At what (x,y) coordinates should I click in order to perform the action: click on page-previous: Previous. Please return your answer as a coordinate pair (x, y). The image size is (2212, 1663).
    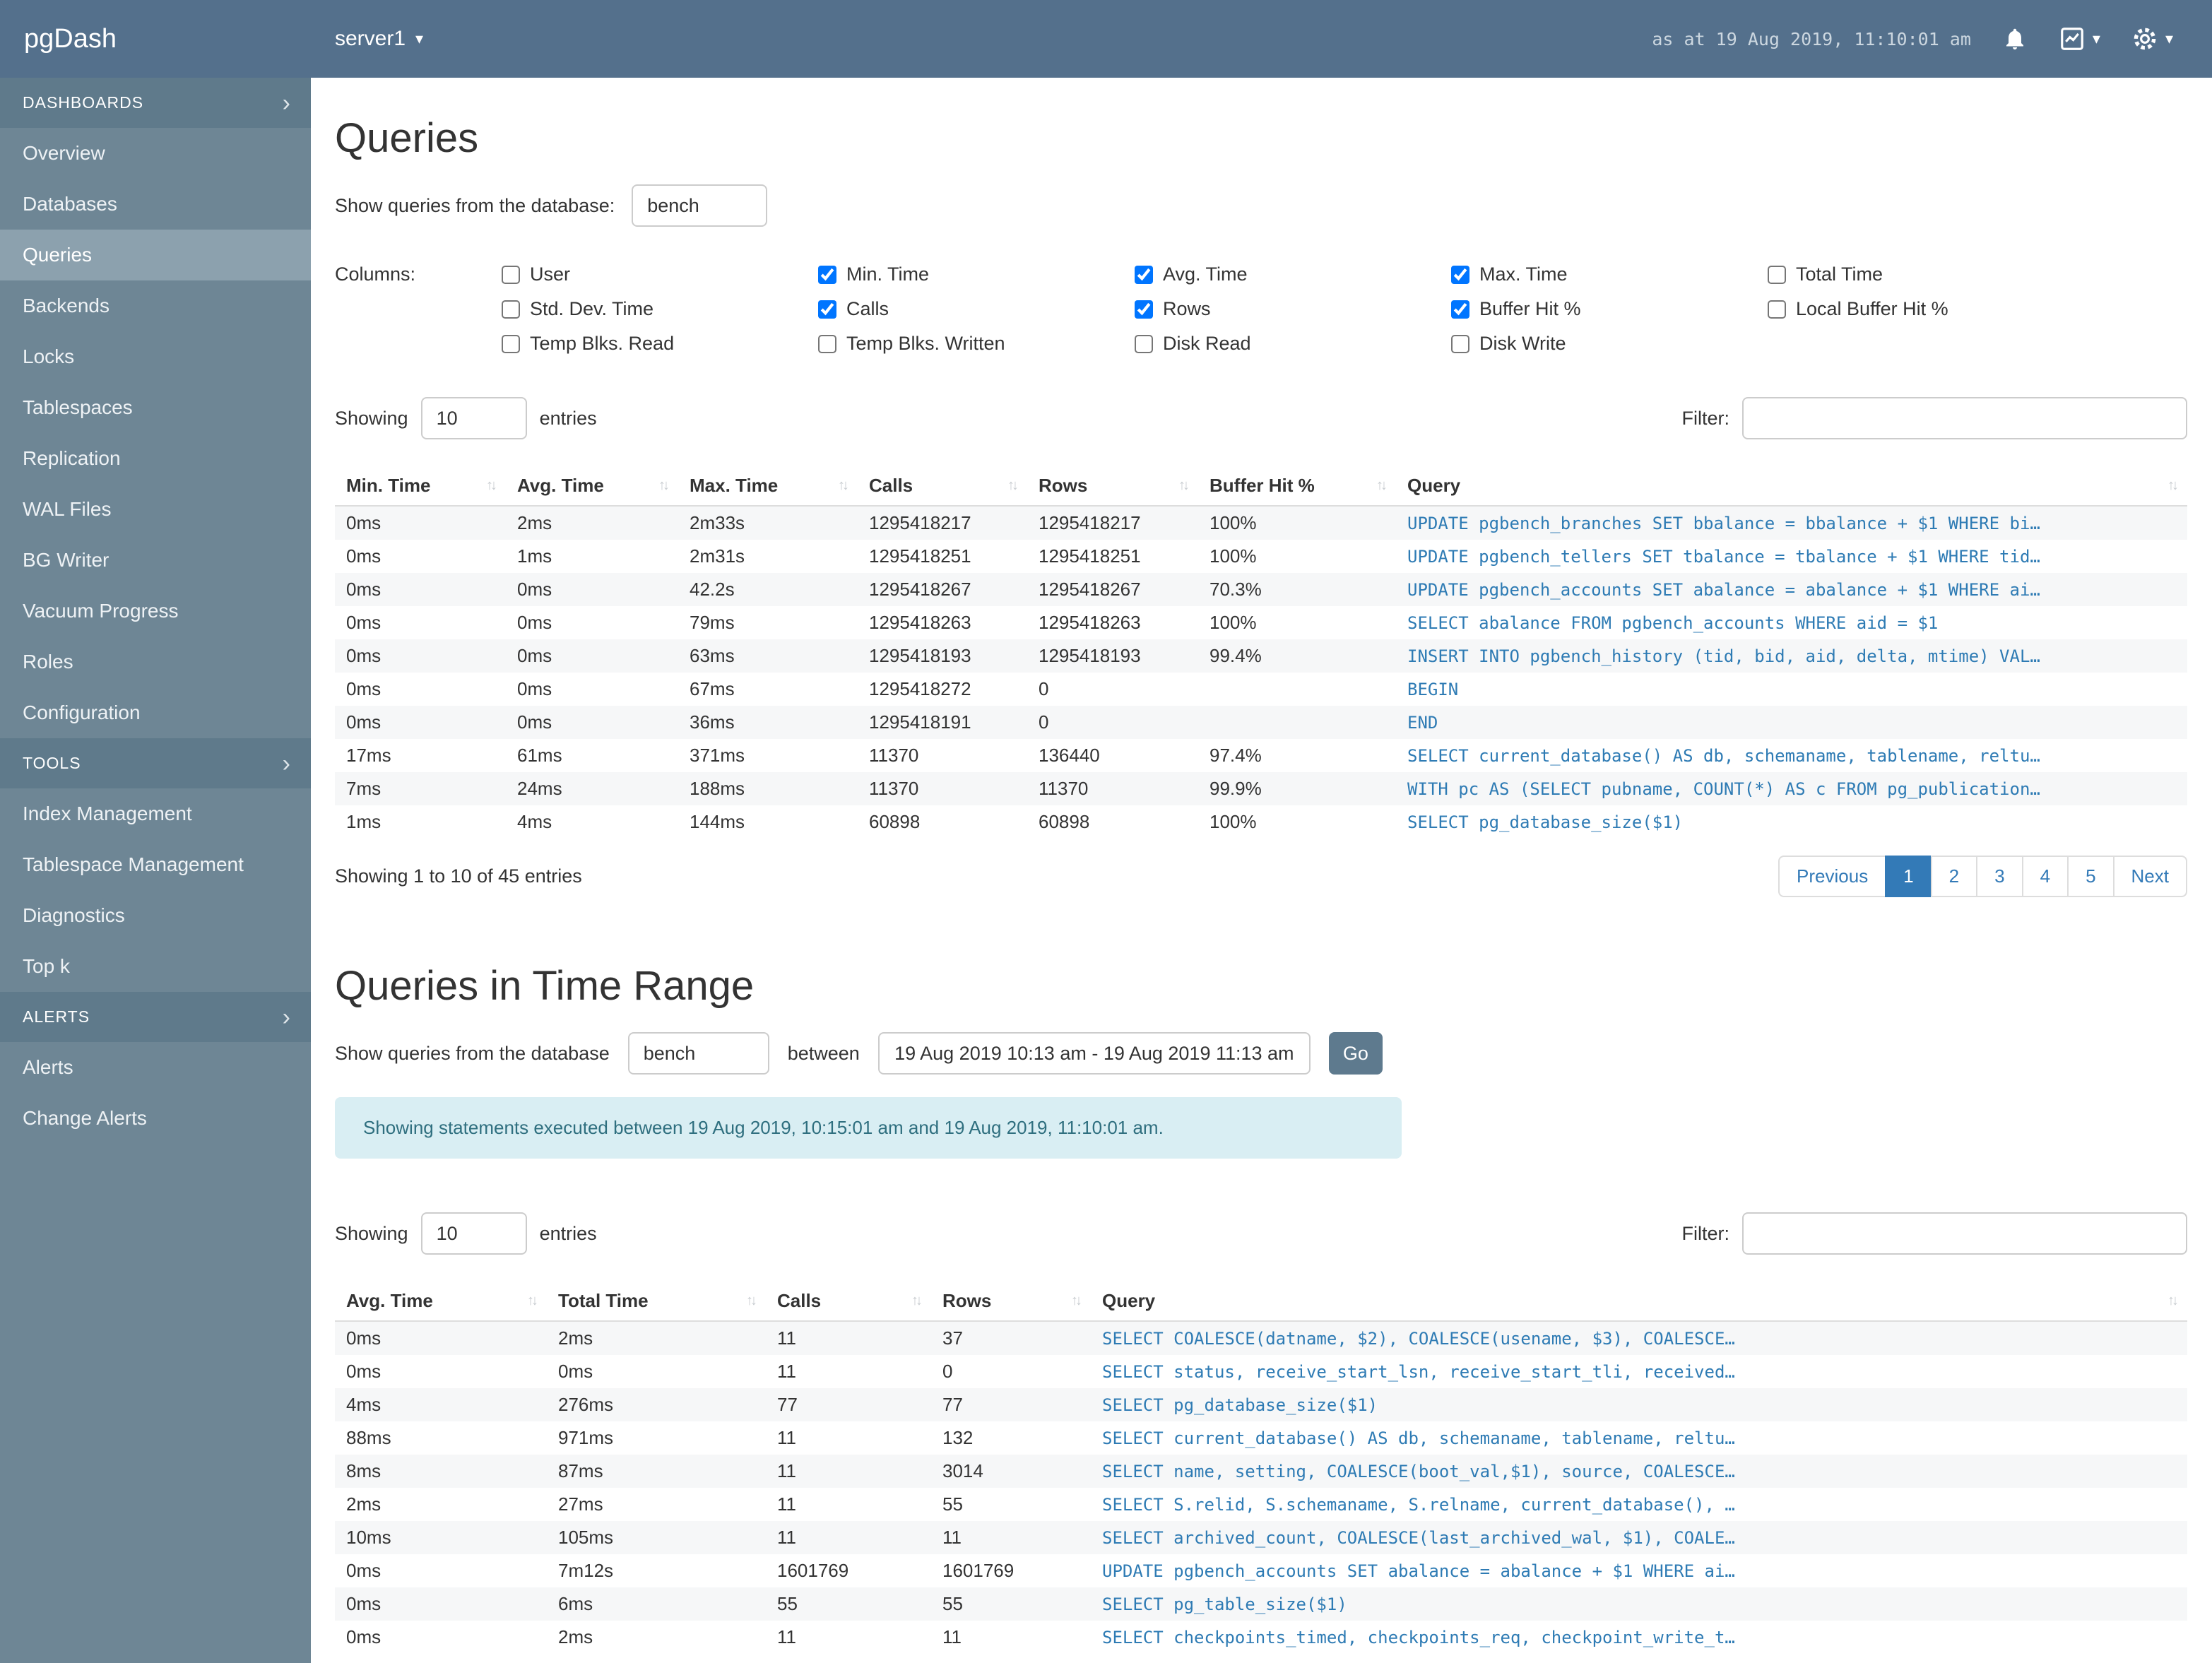
    Looking at the image, I should click on (1832, 877).